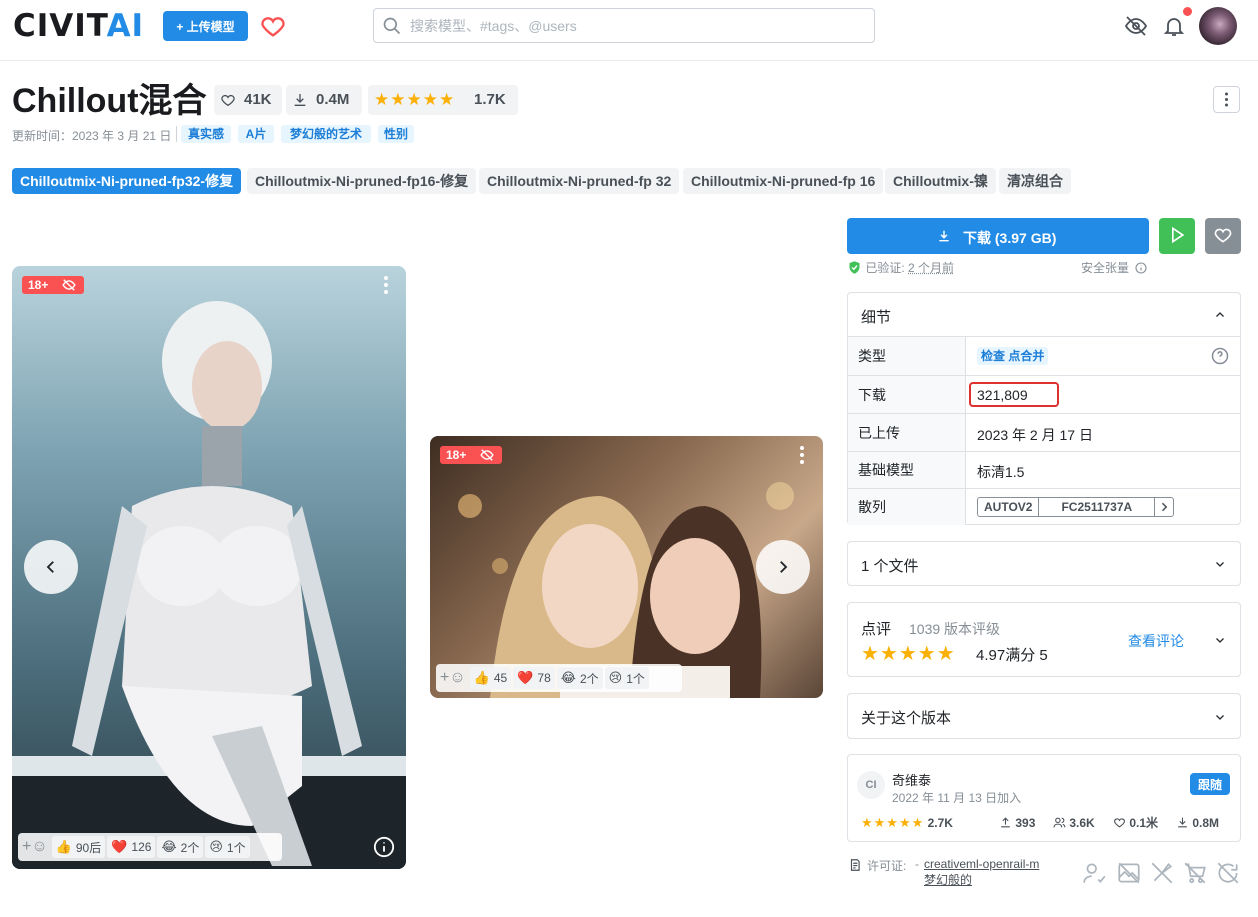 The height and width of the screenshot is (917, 1258). I want to click on play-icon, so click(1178, 234).